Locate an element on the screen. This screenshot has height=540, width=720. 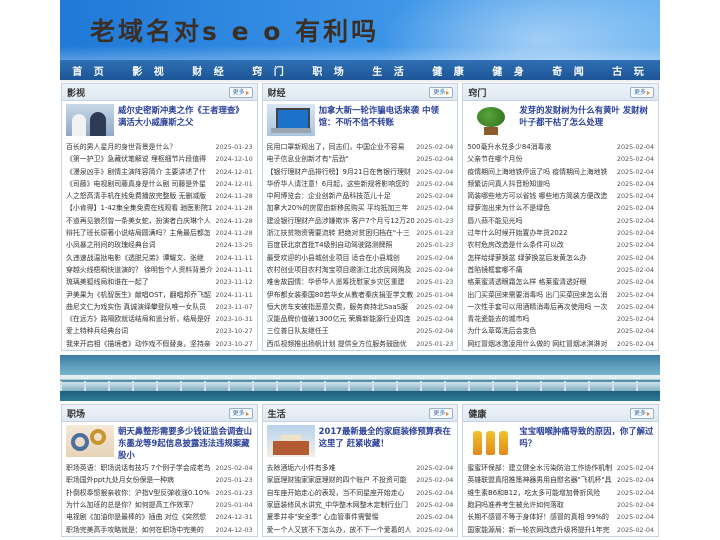
list-item: 首陷镜框套哪不痛 2025-02-04 is located at coordinates (560, 270).